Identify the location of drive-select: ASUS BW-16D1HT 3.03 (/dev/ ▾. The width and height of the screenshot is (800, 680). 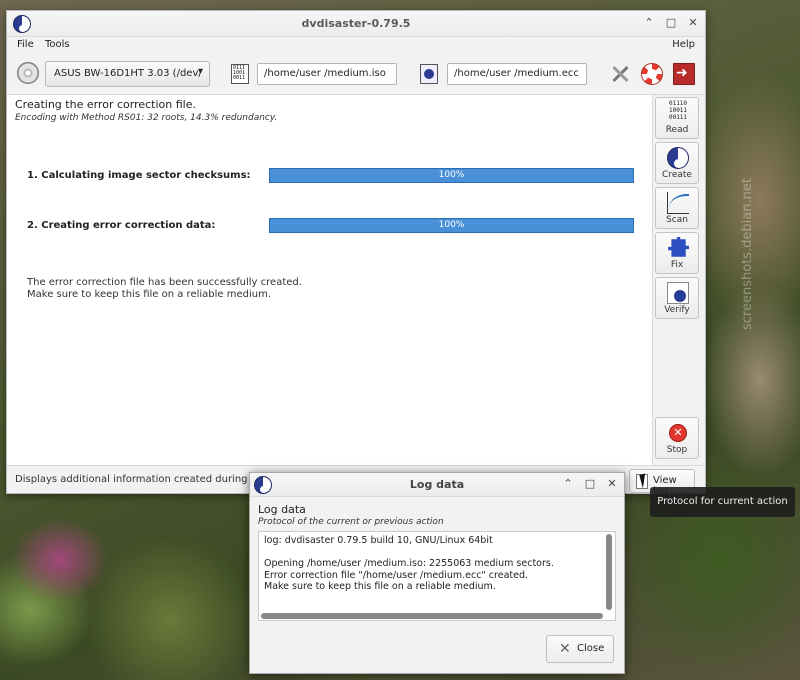
(127, 74).